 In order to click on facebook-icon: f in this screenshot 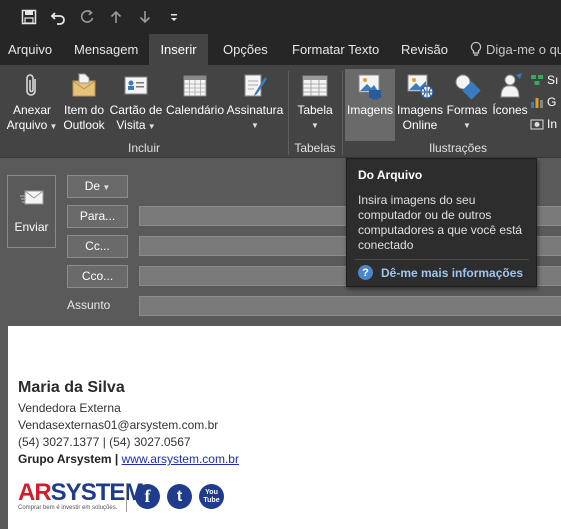, I will do `click(147, 496)`.